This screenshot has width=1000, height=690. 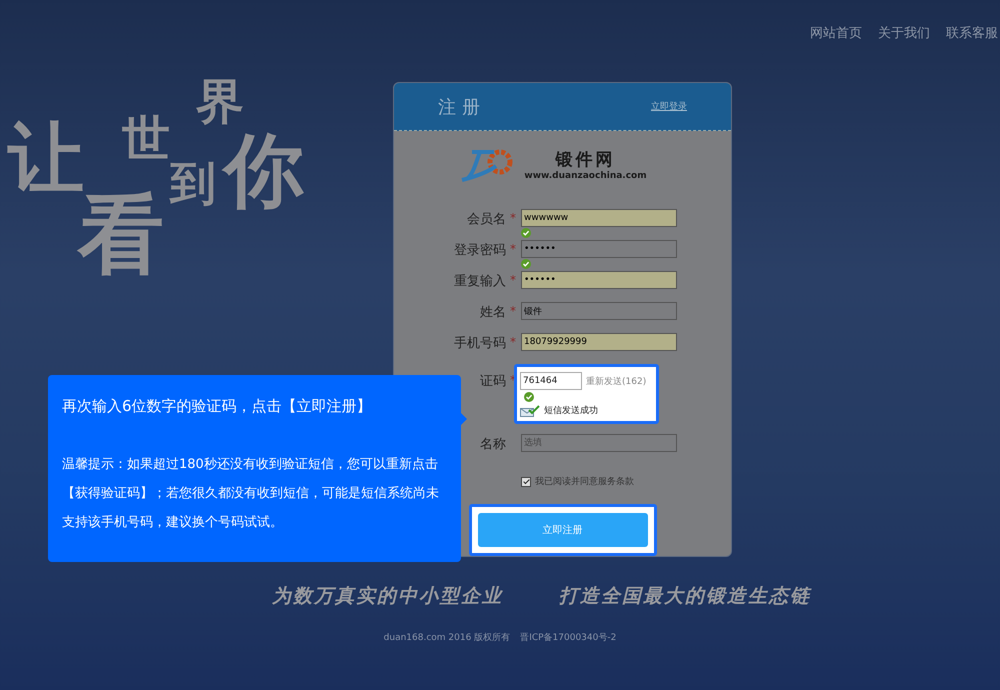 I want to click on resend-link: 重新发送(162), so click(x=616, y=381).